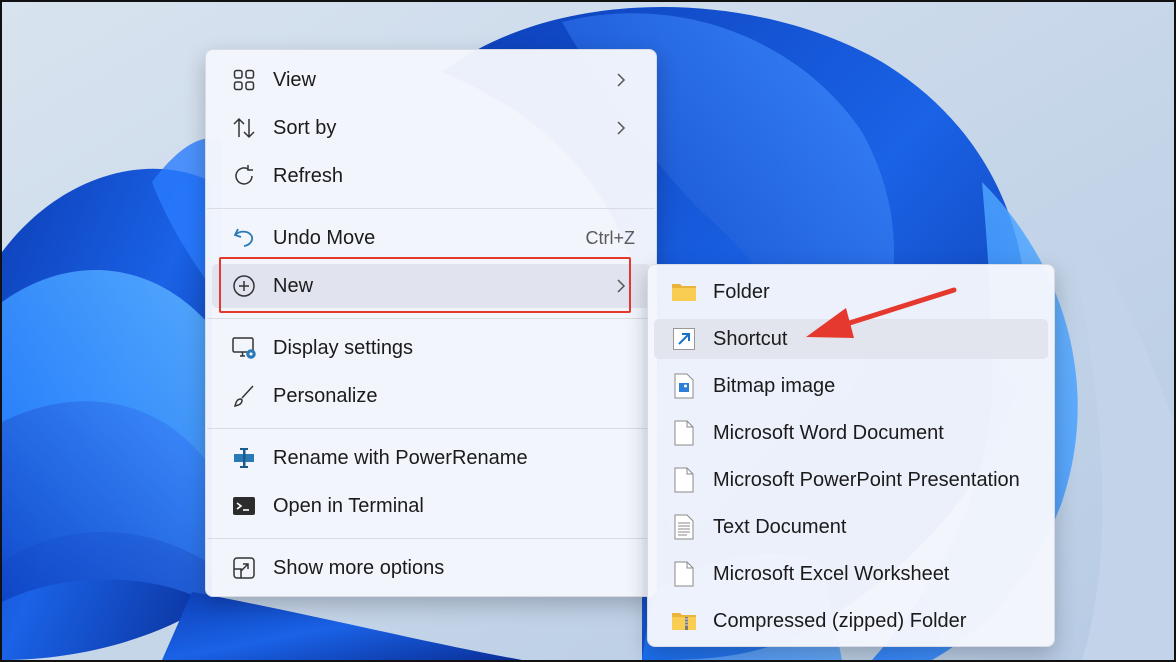 This screenshot has width=1176, height=662. I want to click on menu-item-label: Refresh, so click(308, 175).